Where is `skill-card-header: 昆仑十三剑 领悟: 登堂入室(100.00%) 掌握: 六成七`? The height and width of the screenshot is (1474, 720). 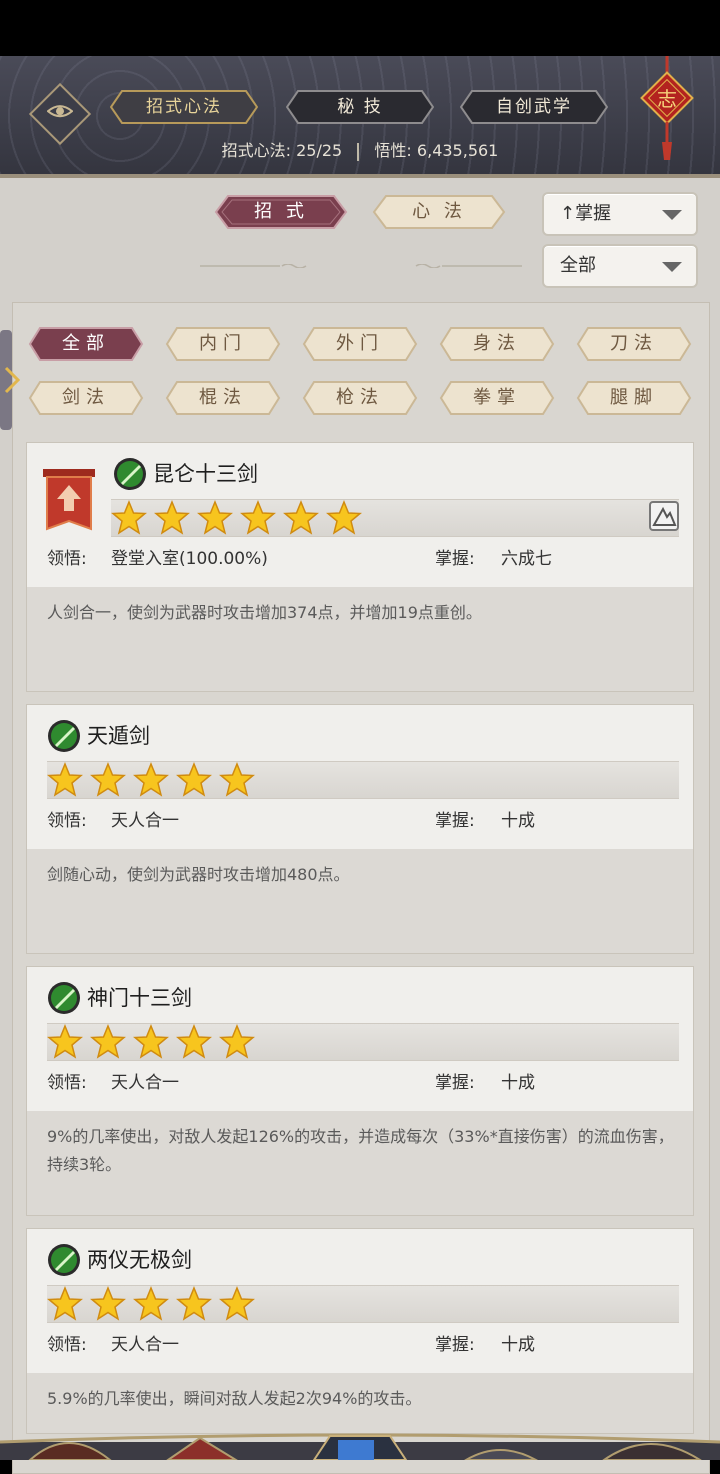
skill-card-header: 昆仑十三剑 领悟: 登堂入室(100.00%) 掌握: 六成七 is located at coordinates (360, 515).